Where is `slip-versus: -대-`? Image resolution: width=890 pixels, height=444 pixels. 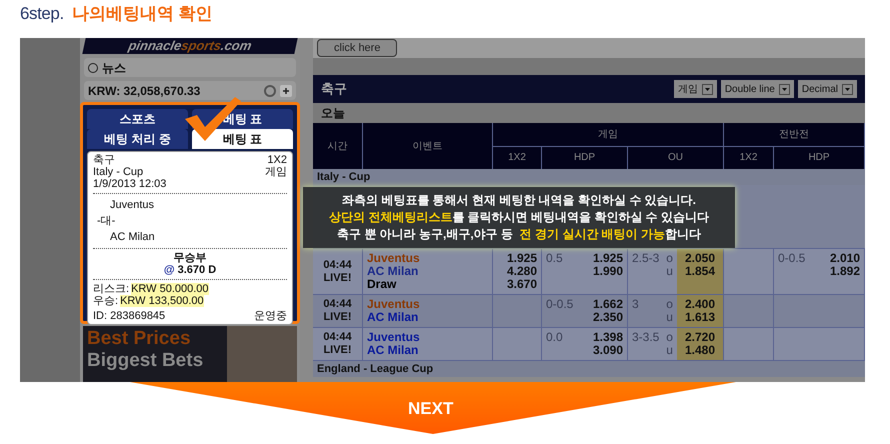 slip-versus: -대- is located at coordinates (106, 221).